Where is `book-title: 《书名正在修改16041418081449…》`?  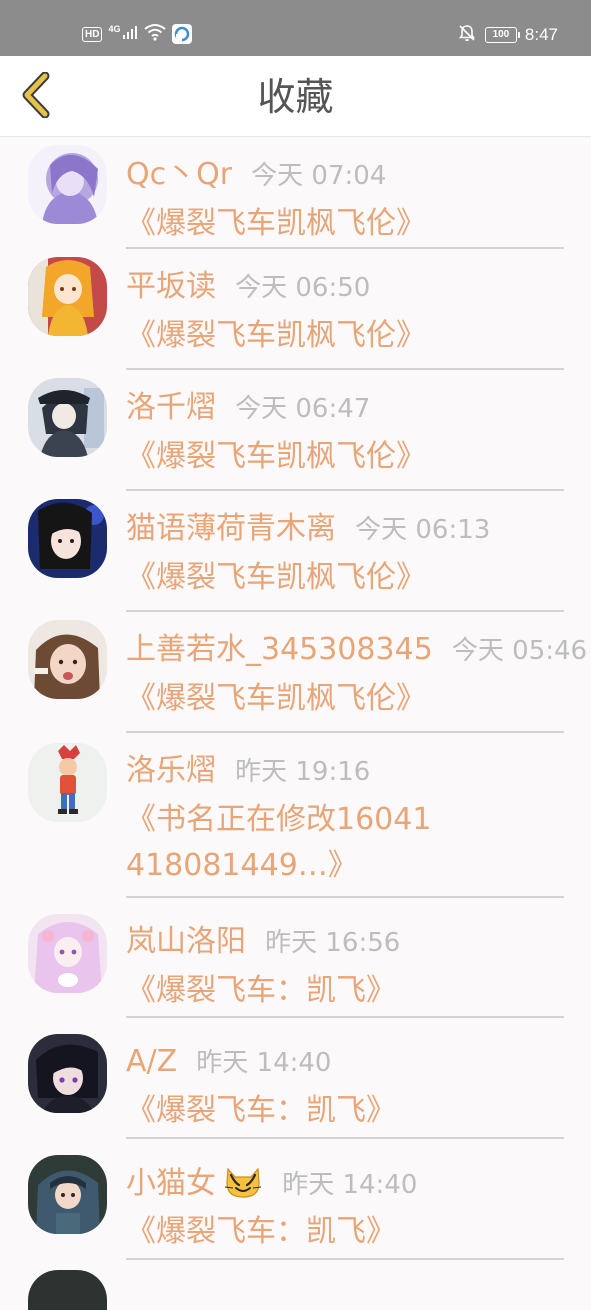 book-title: 《书名正在修改16041418081449…》 is located at coordinates (279, 842).